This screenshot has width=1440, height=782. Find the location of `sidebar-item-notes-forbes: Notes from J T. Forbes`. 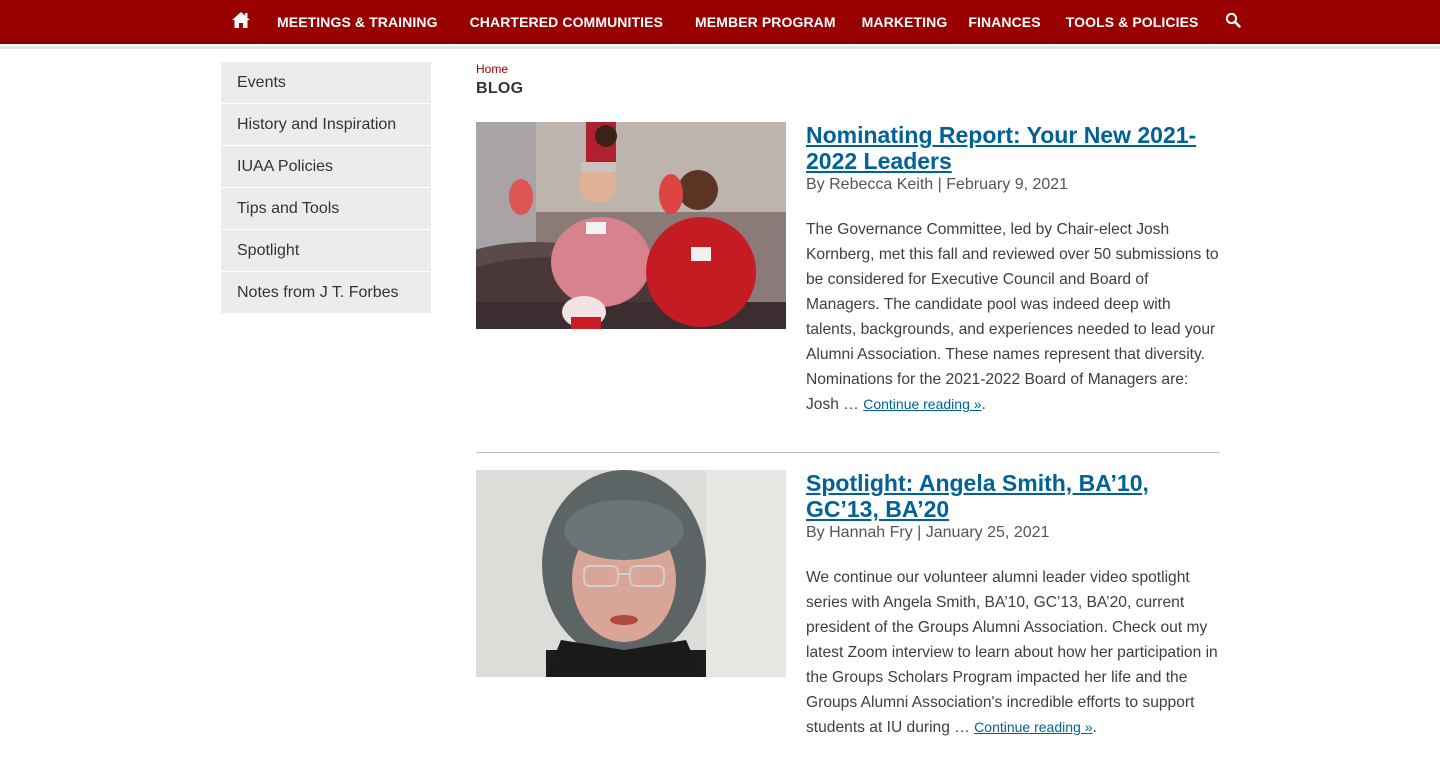

sidebar-item-notes-forbes: Notes from J T. Forbes is located at coordinates (326, 293).